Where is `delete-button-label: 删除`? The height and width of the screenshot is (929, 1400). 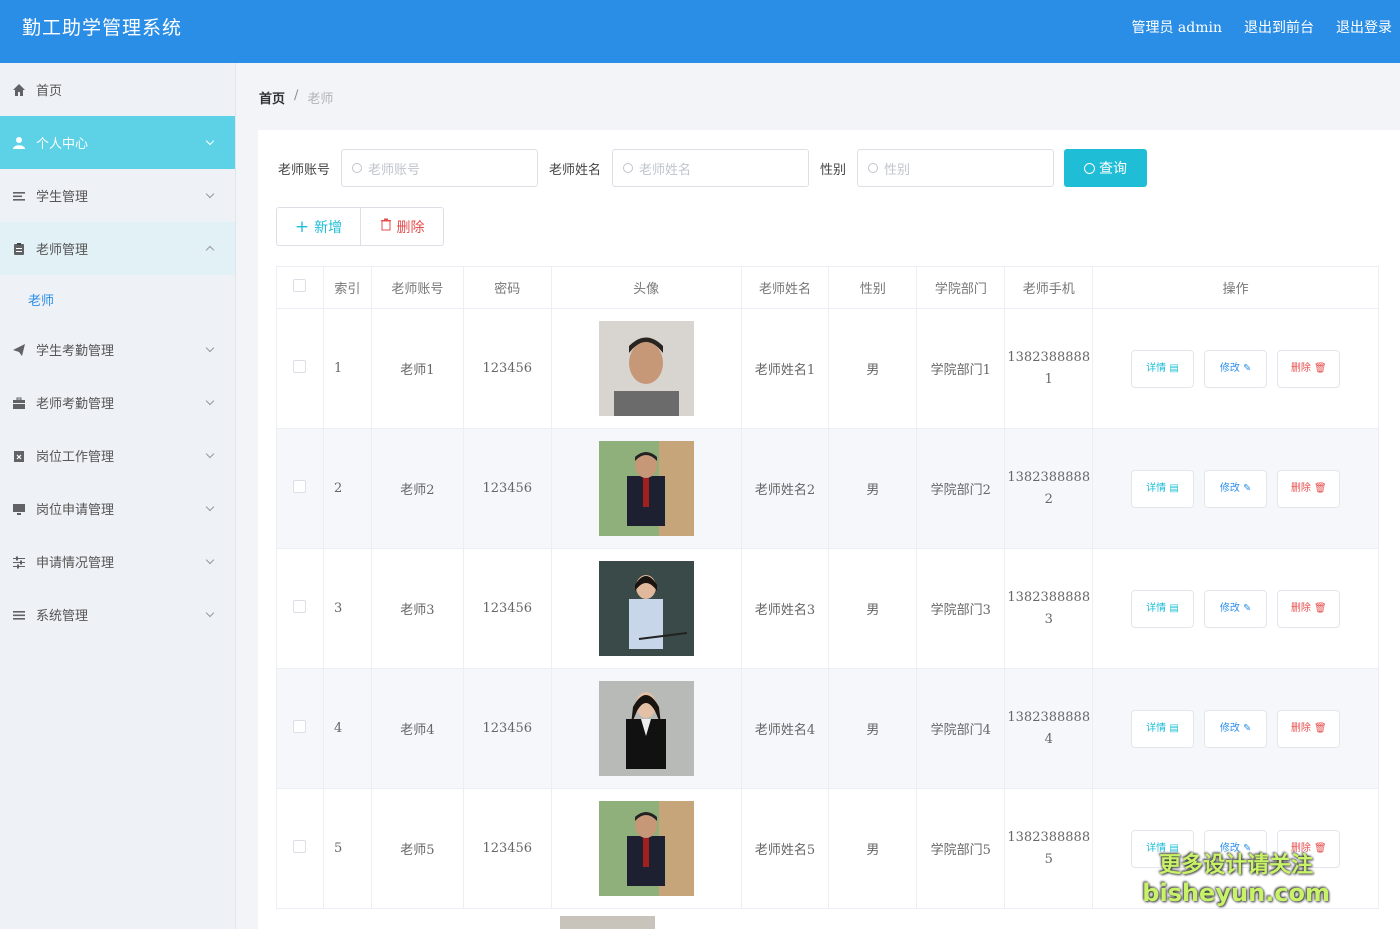
delete-button-label: 删除 is located at coordinates (410, 227).